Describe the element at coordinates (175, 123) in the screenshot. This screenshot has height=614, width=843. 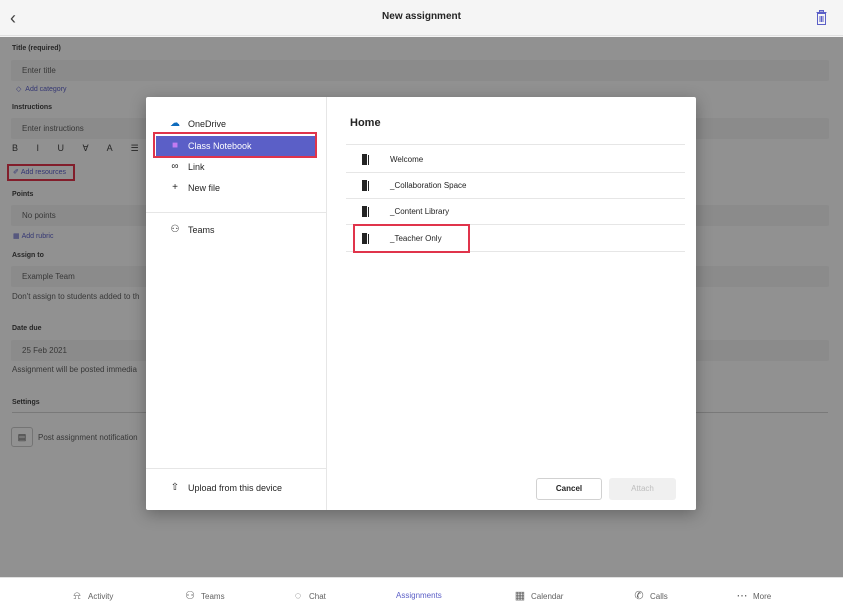
I see `cloud-icon: ☁` at that location.